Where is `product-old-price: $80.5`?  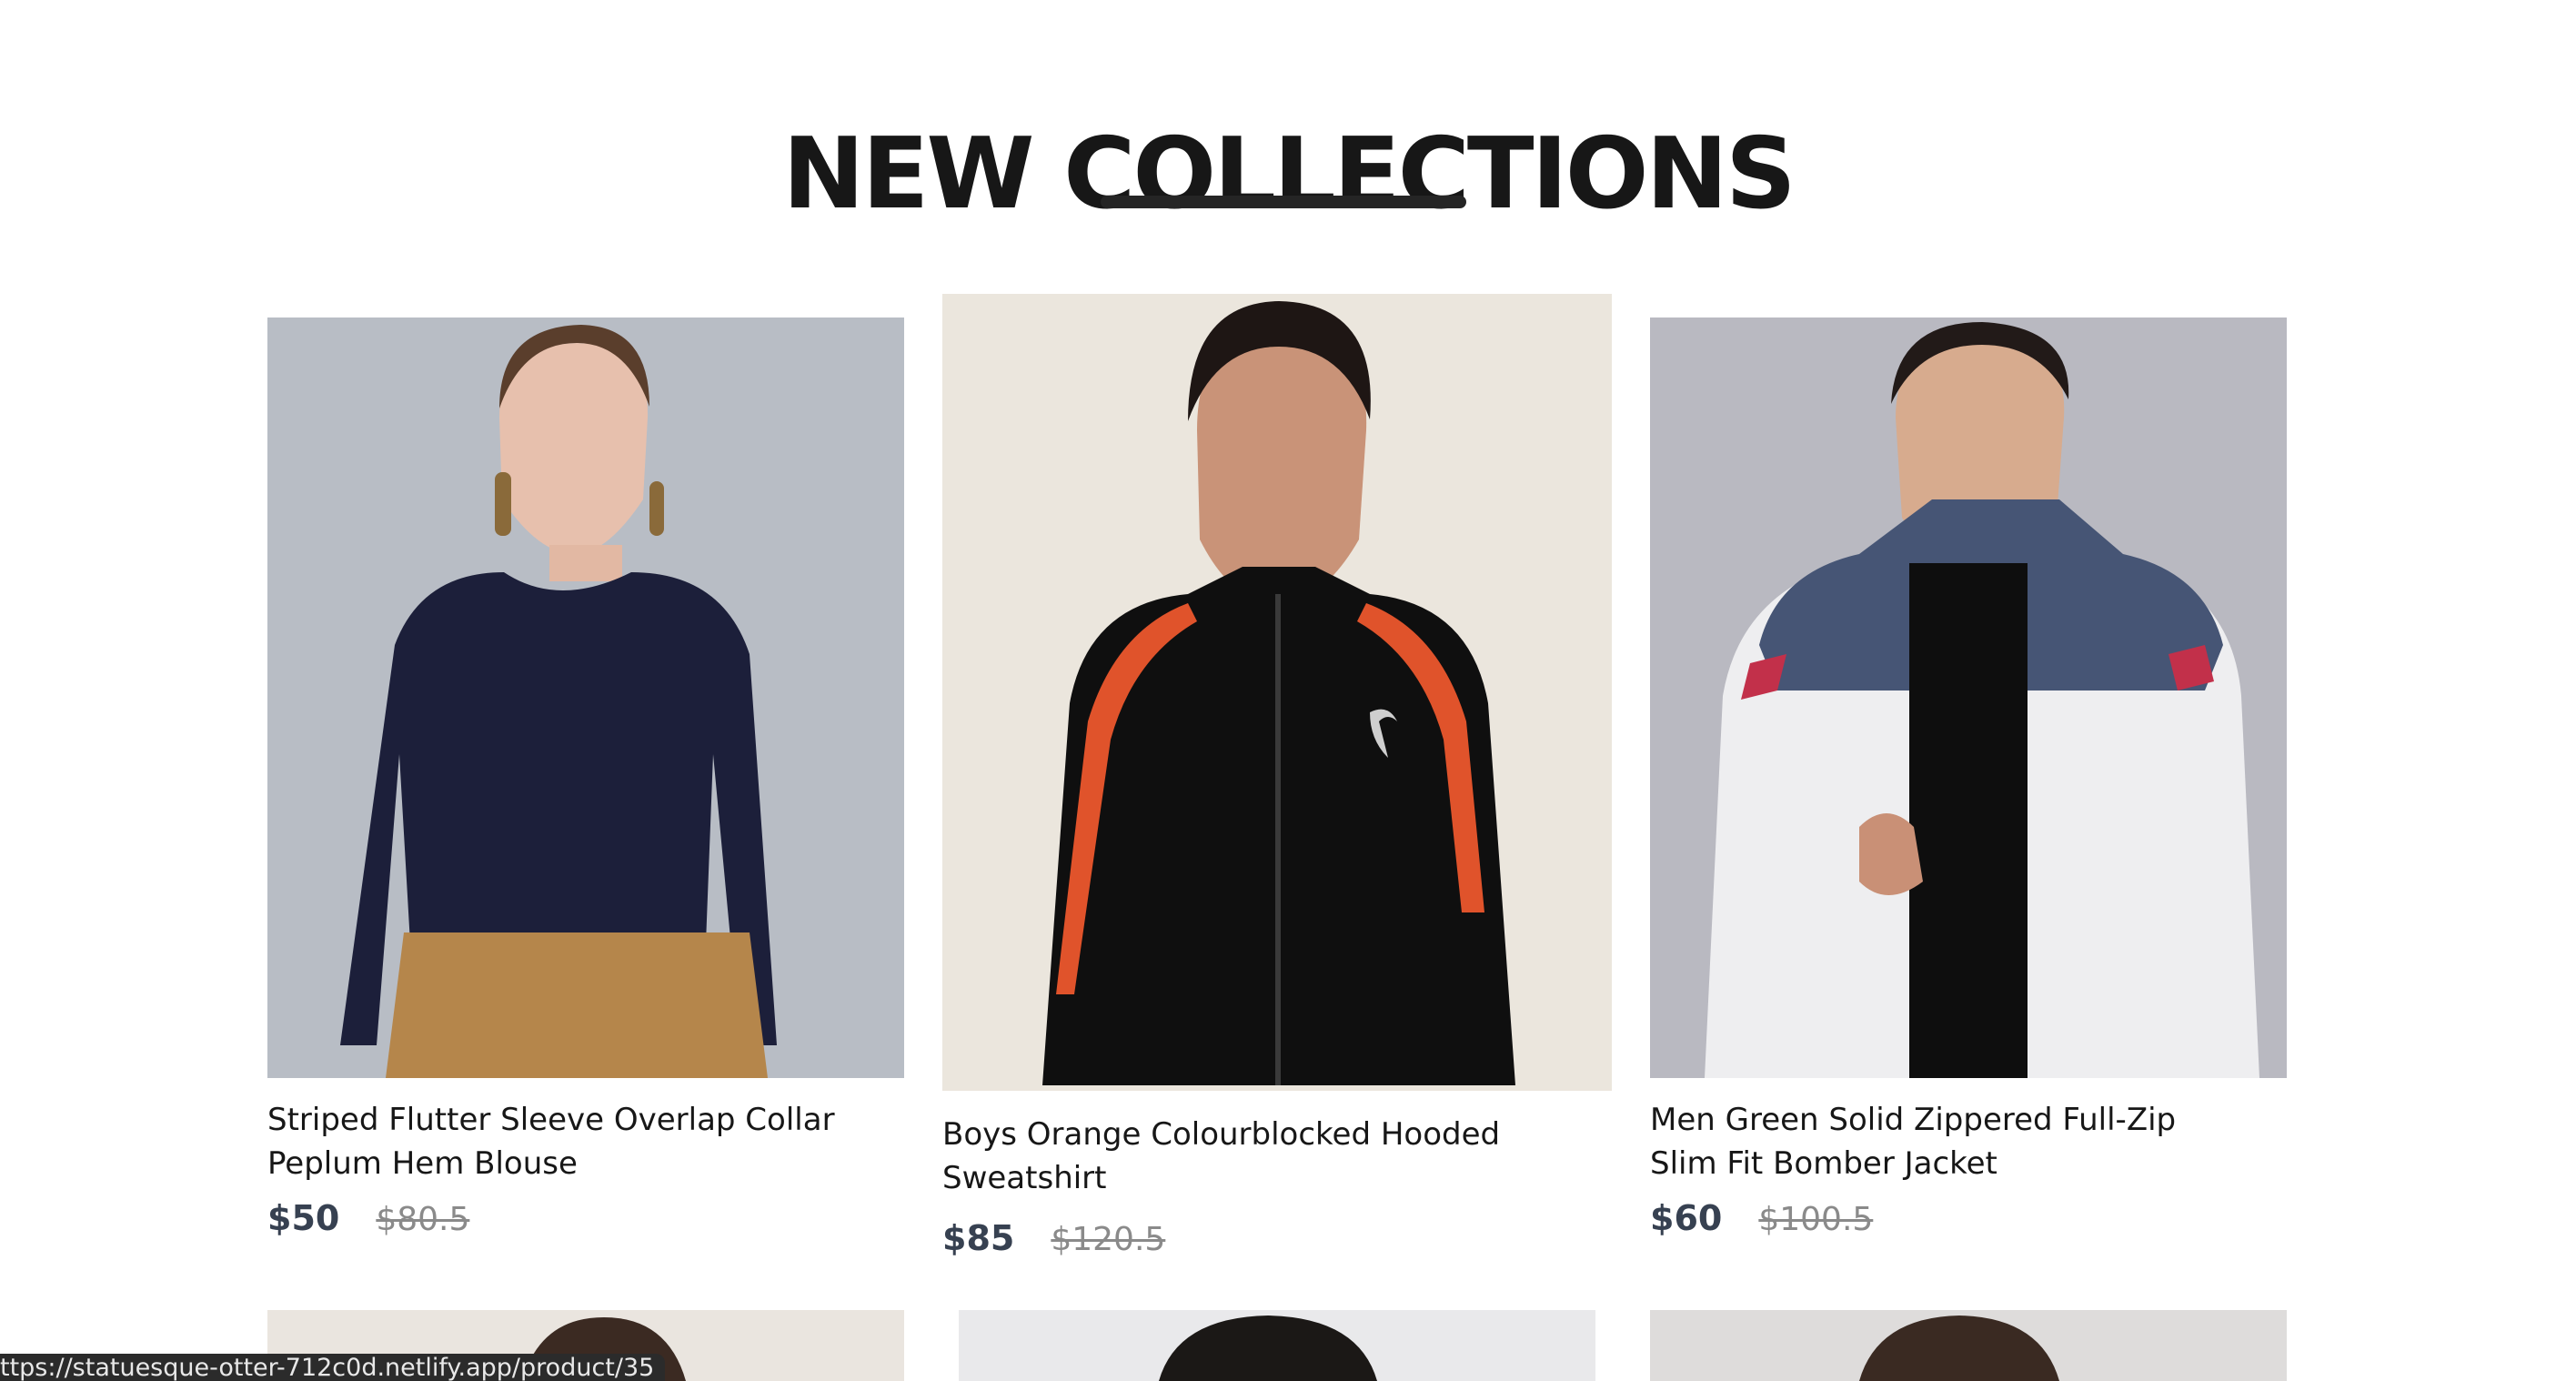 product-old-price: $80.5 is located at coordinates (423, 1219).